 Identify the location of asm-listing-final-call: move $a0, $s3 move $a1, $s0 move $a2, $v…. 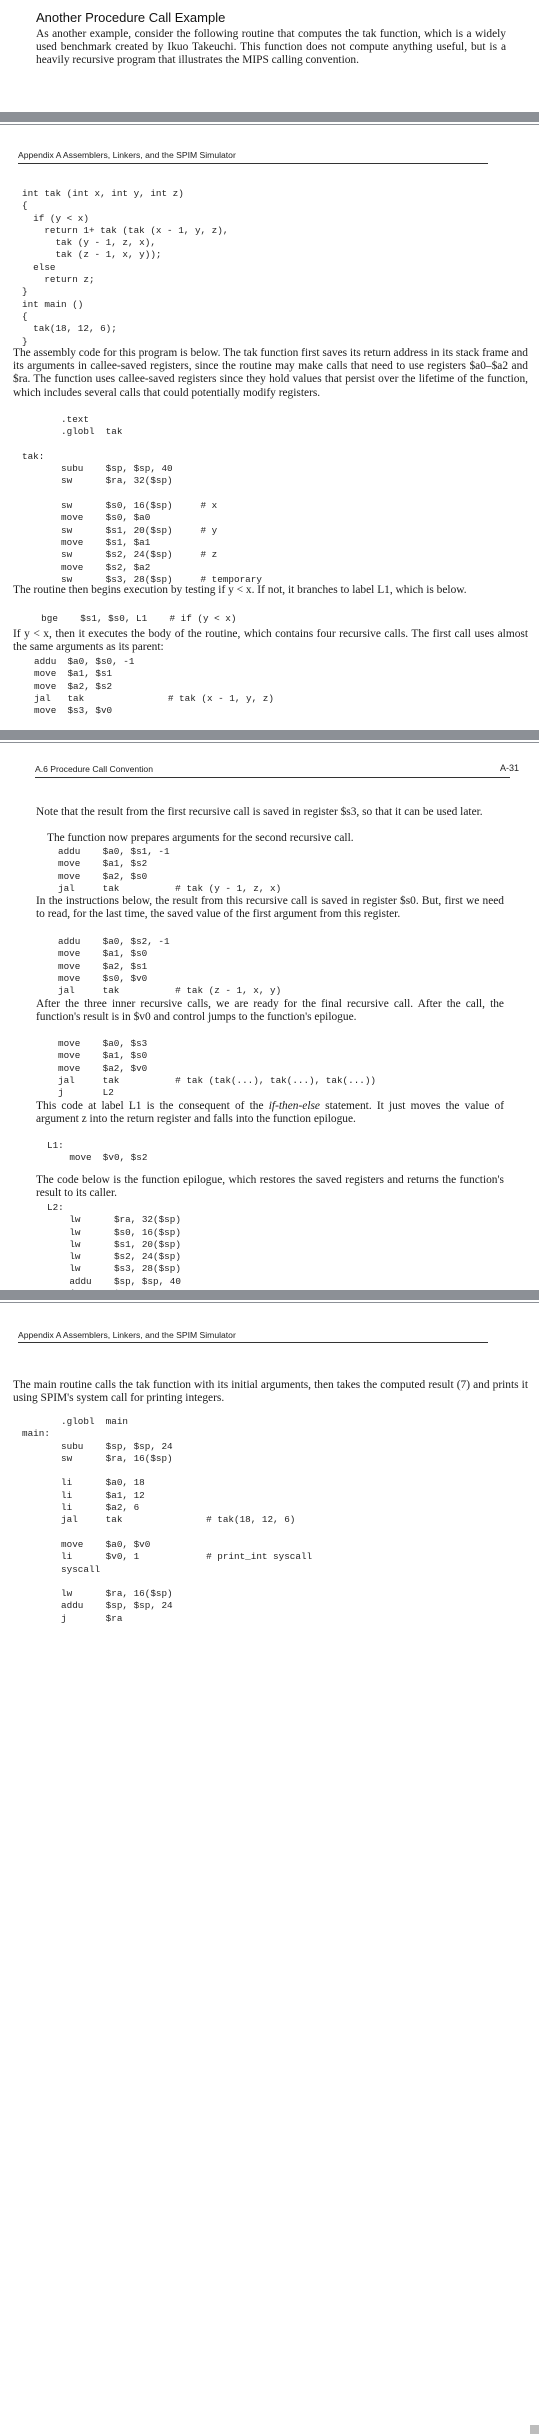
(217, 1068).